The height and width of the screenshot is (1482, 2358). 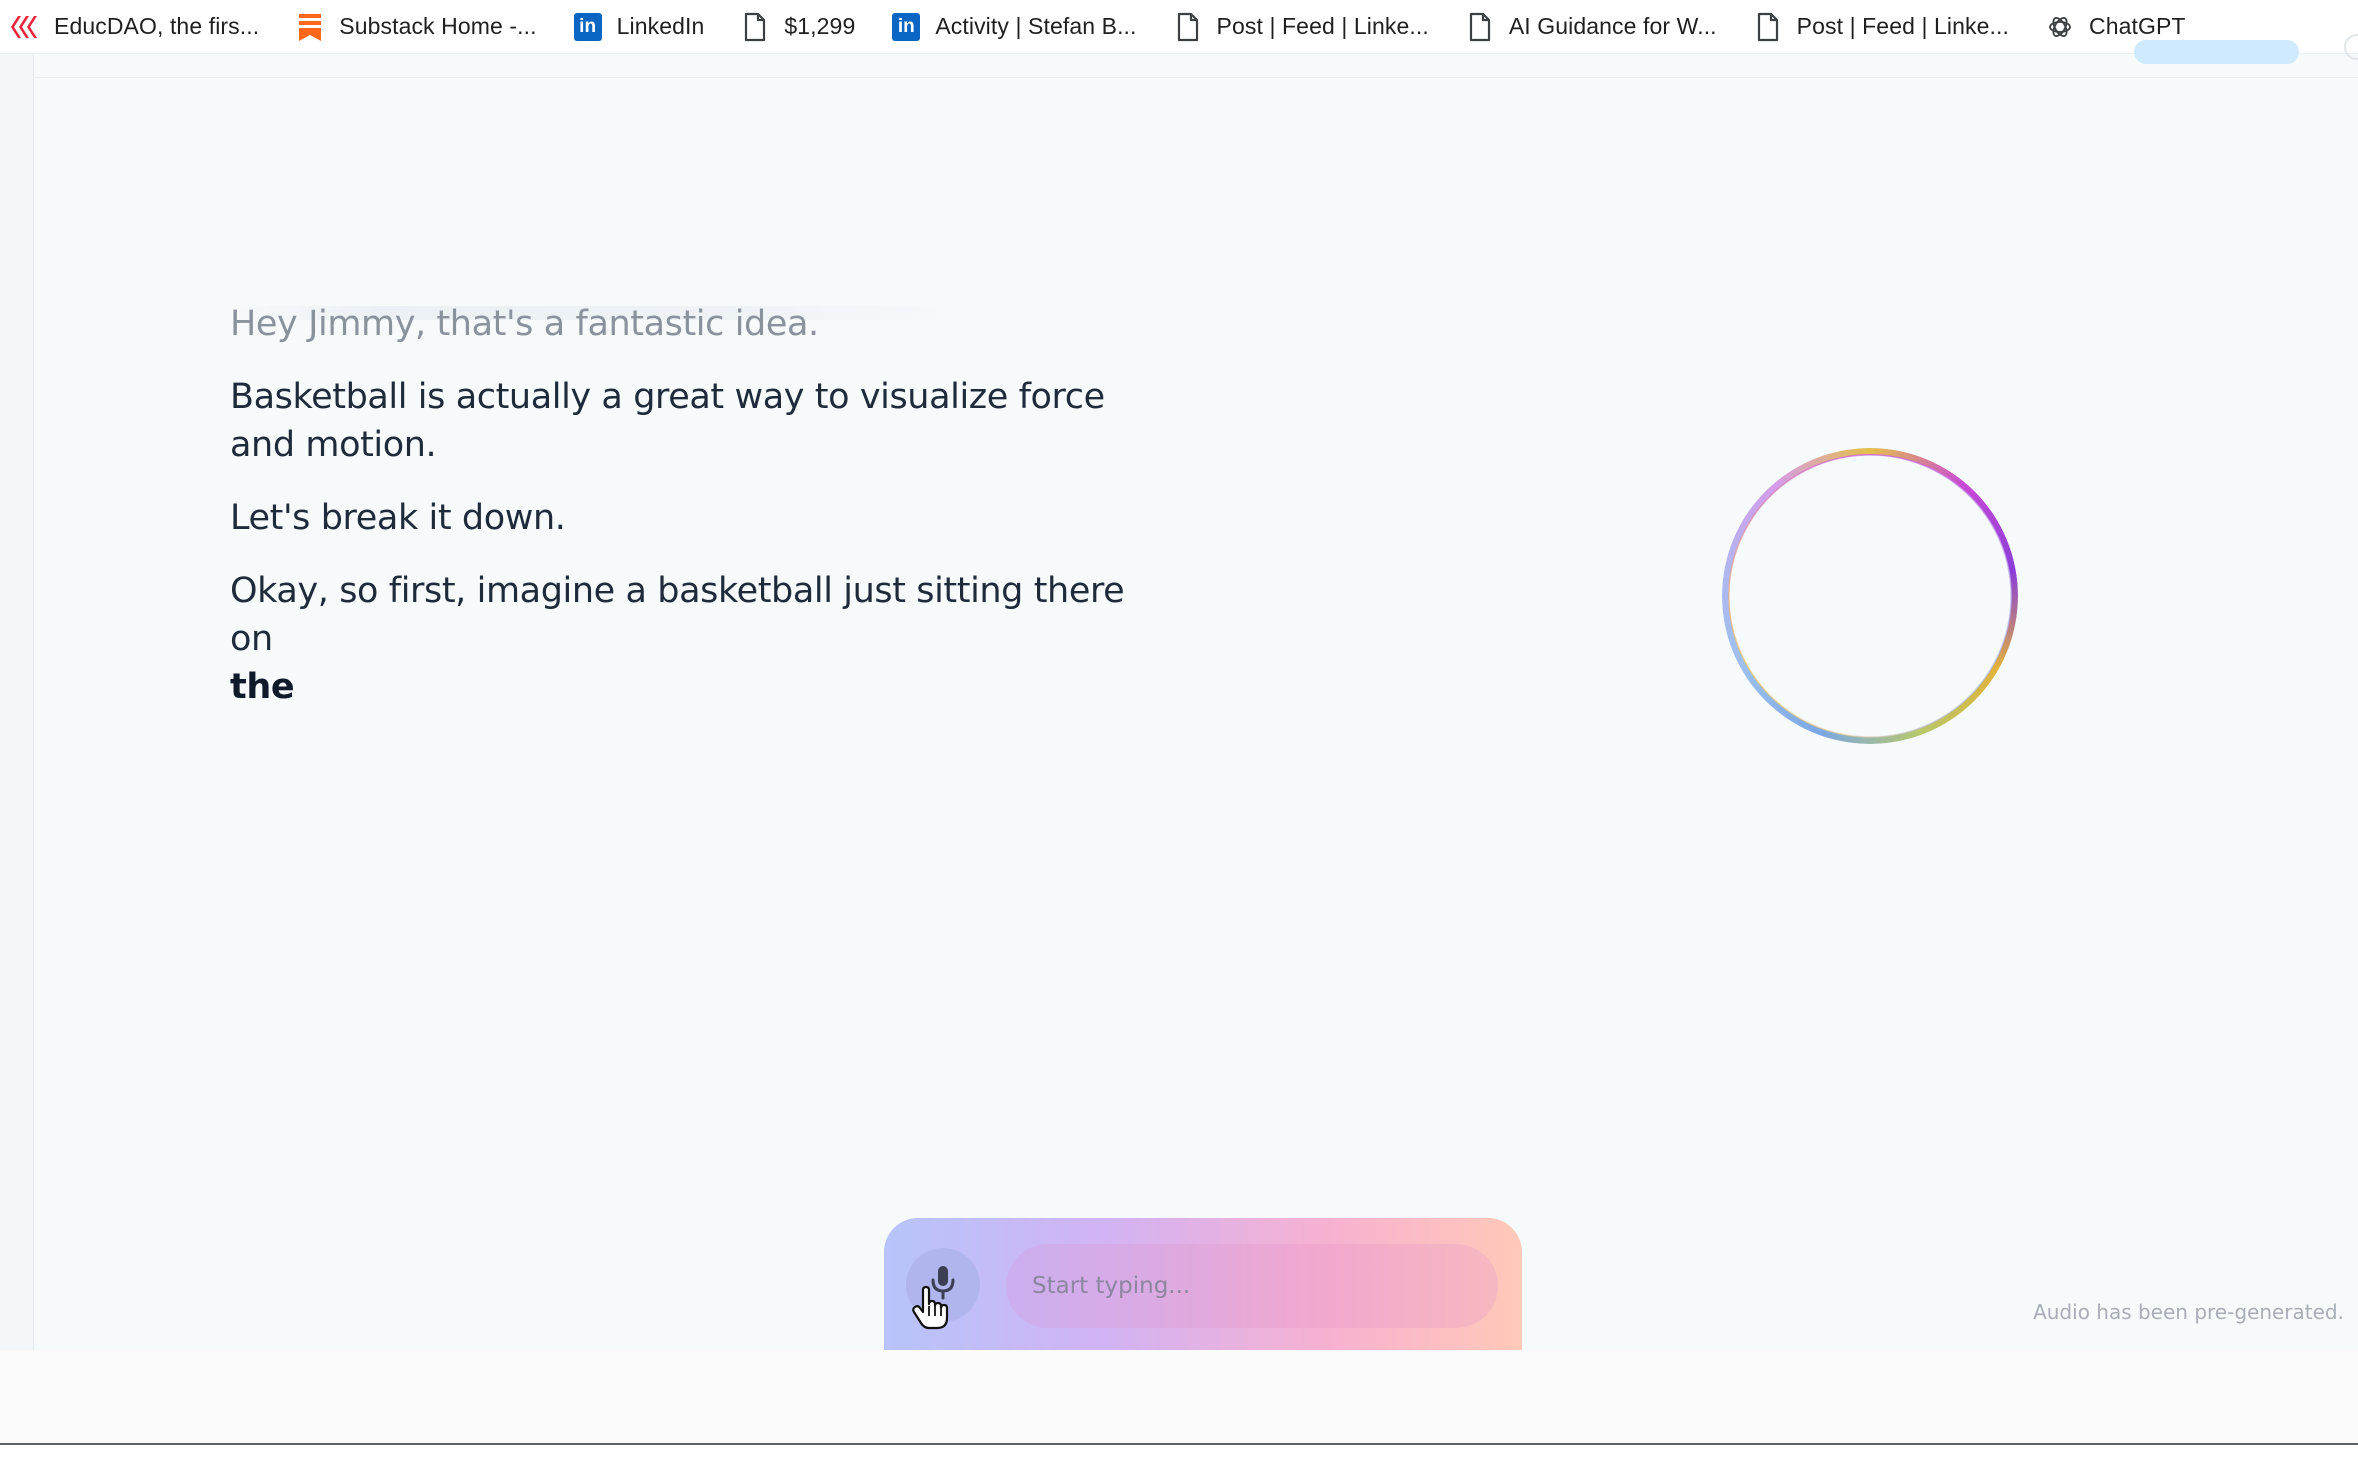 I want to click on voice-orb, so click(x=1870, y=596).